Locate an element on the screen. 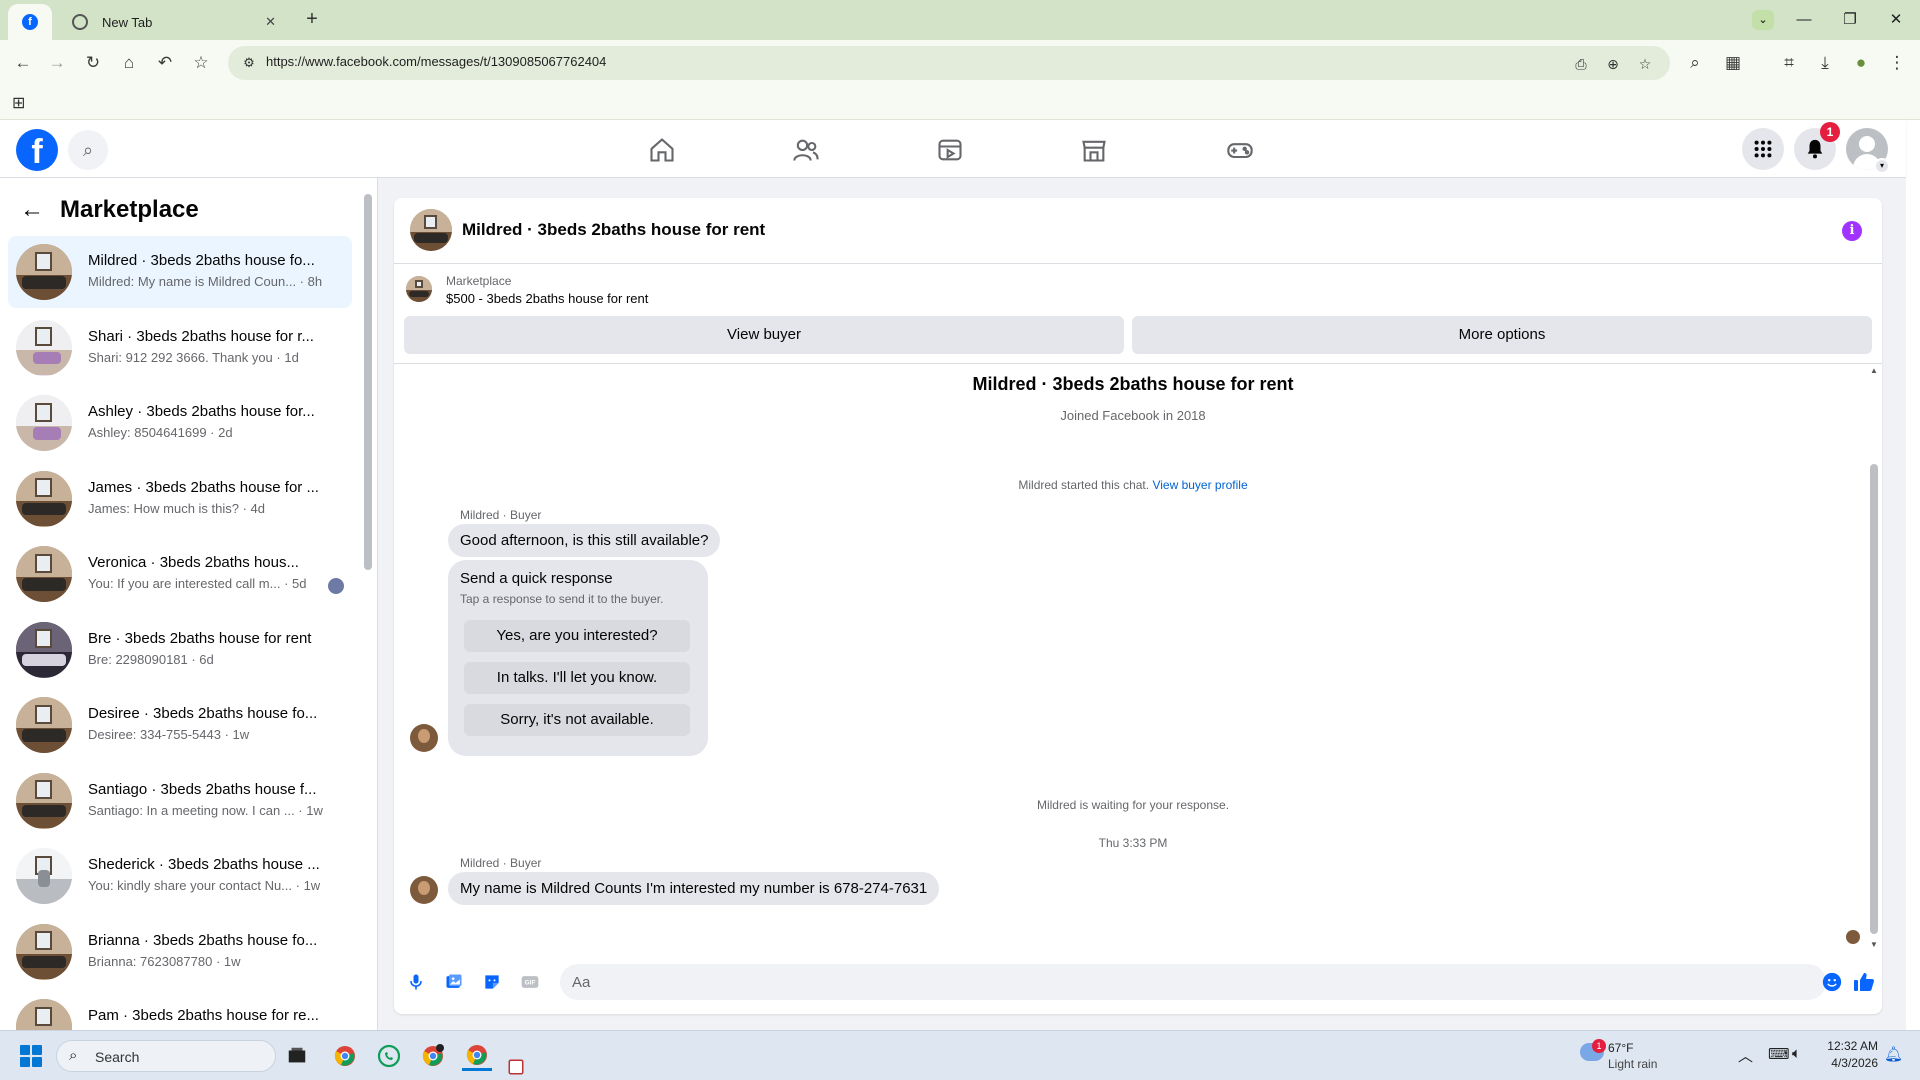 The image size is (1920, 1080). restore-button: ❐ is located at coordinates (1850, 20).